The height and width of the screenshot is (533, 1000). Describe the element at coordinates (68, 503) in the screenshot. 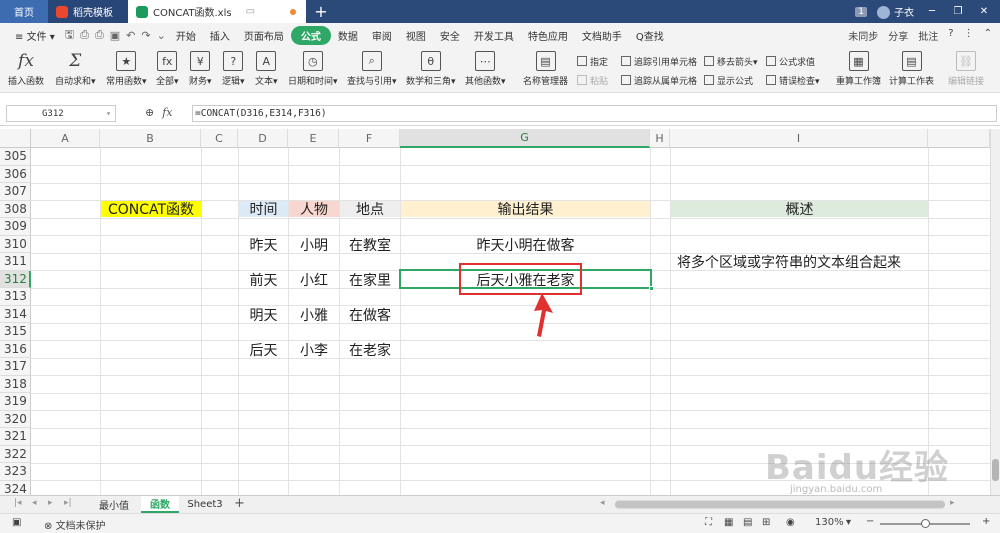

I see `last-sheet-icon: ▸|` at that location.